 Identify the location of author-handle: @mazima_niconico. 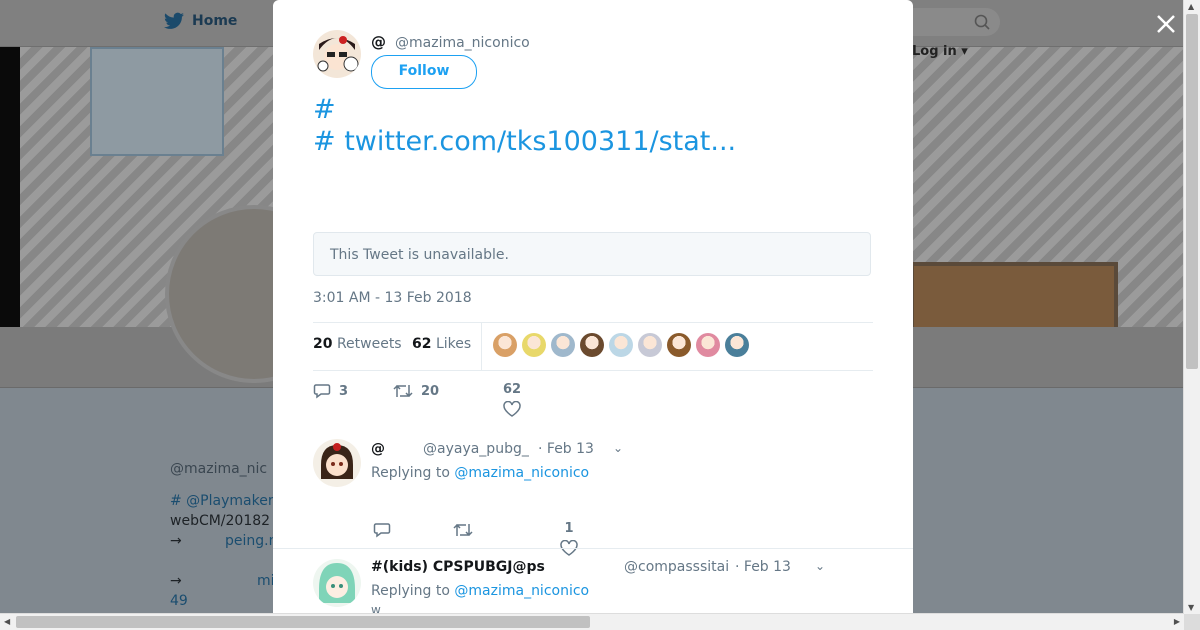
(462, 43).